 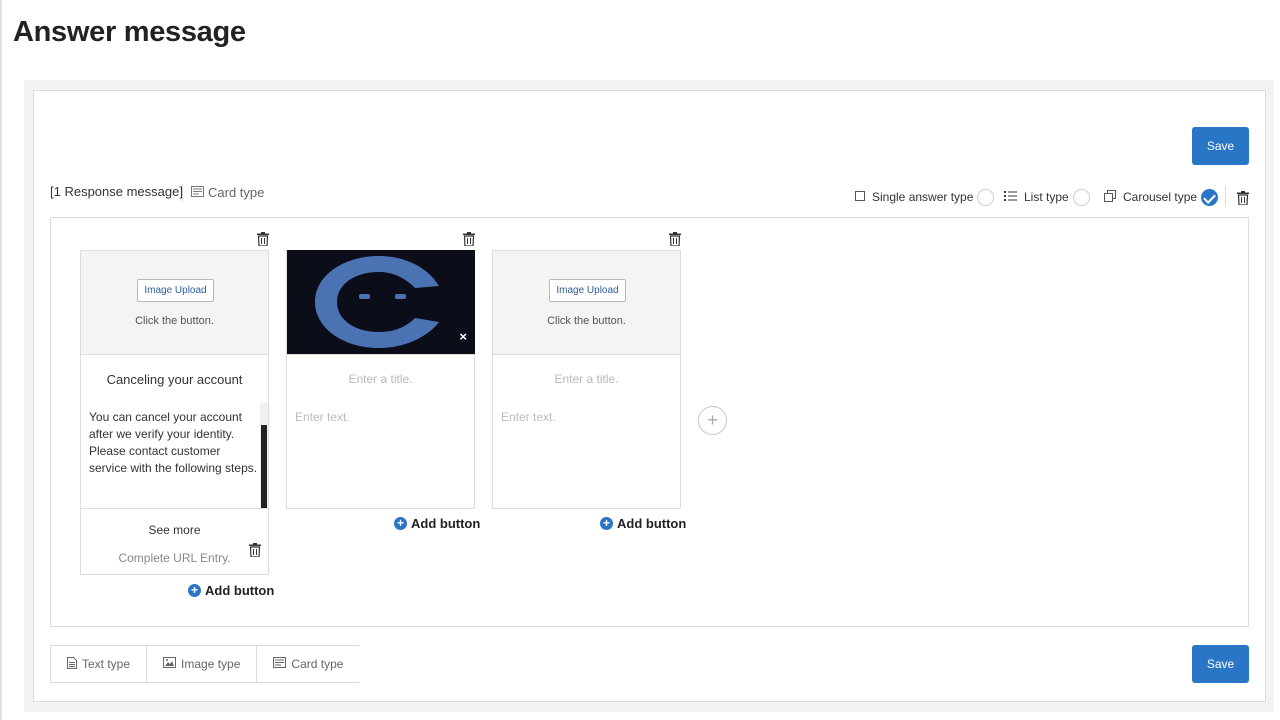 I want to click on list-icon, so click(x=1010, y=197).